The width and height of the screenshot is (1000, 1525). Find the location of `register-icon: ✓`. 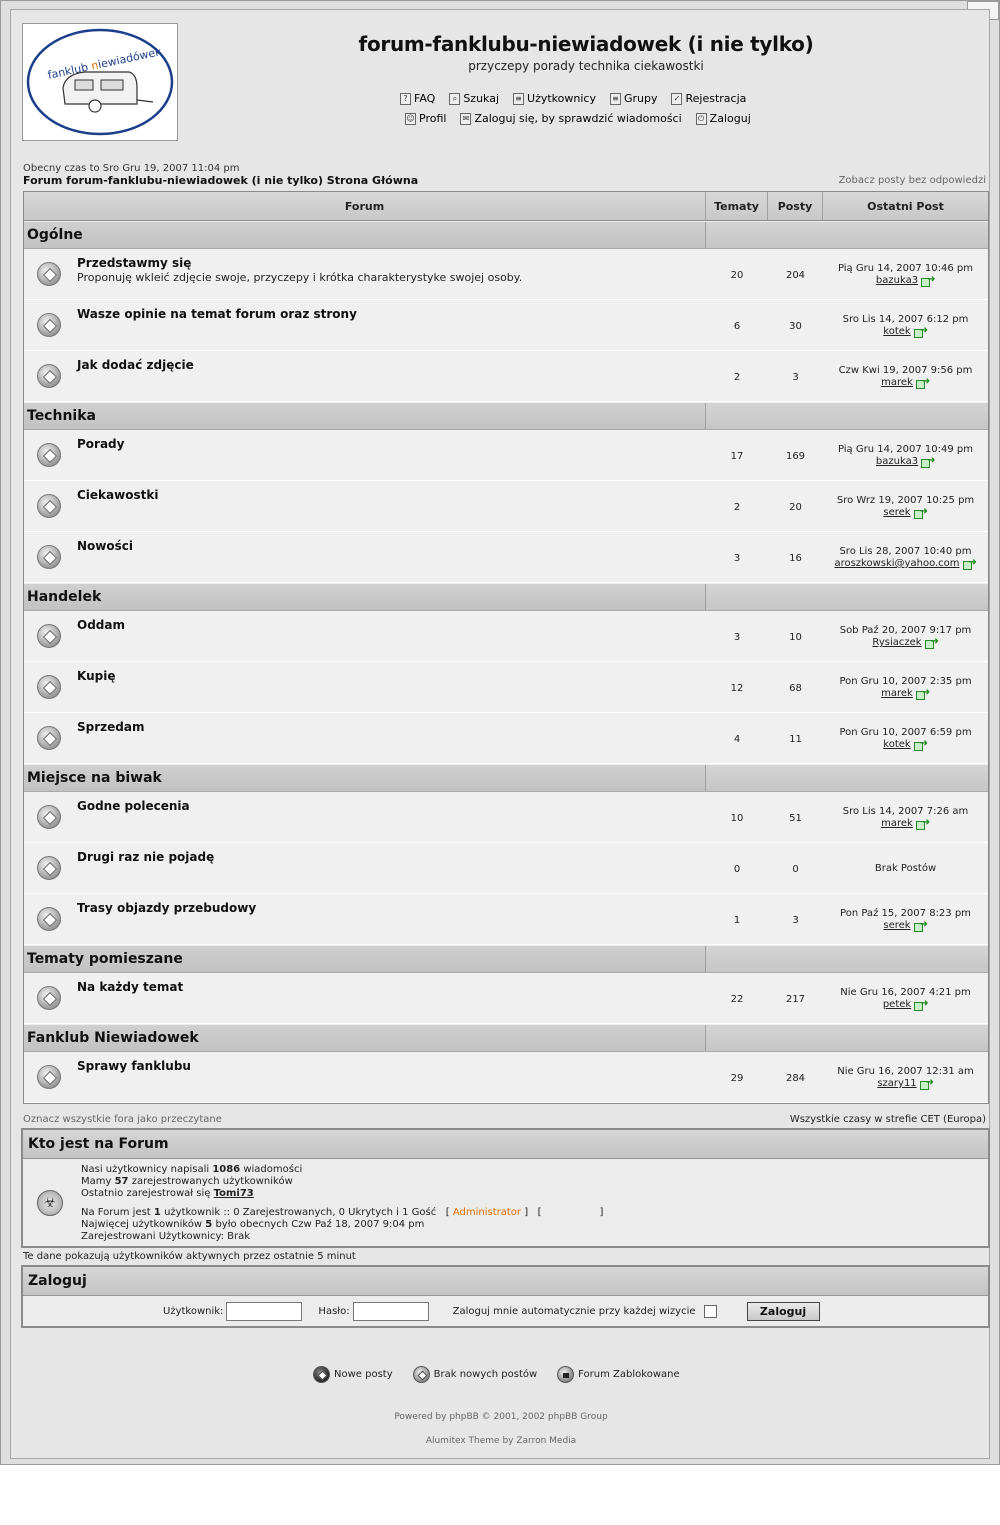

register-icon: ✓ is located at coordinates (677, 98).